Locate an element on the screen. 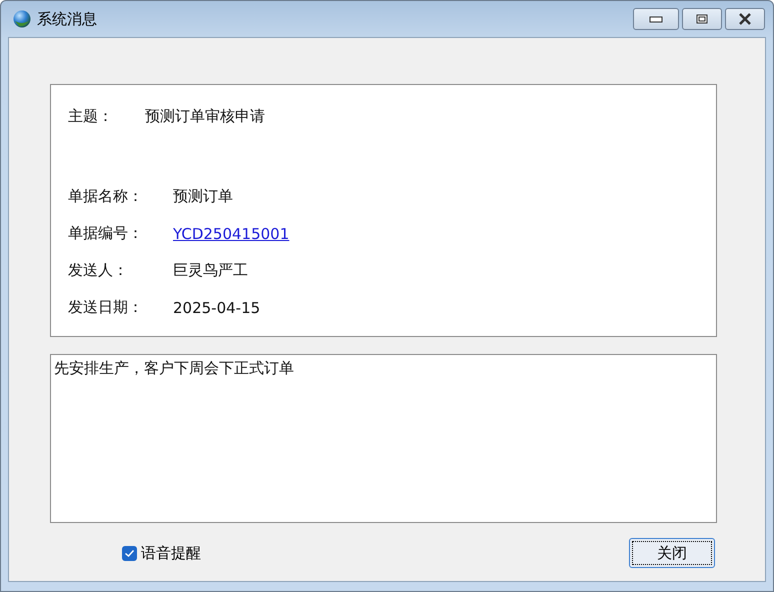  close-button: 关闭 is located at coordinates (672, 553).